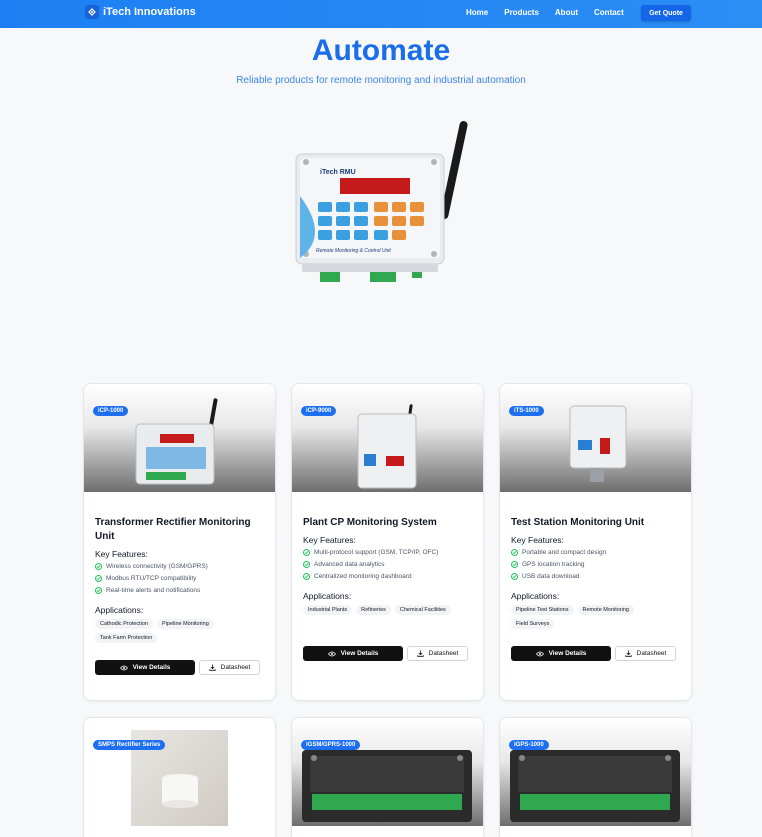 The height and width of the screenshot is (837, 762). What do you see at coordinates (370, 522) in the screenshot?
I see `product-title: Plant CP Monitoring System` at bounding box center [370, 522].